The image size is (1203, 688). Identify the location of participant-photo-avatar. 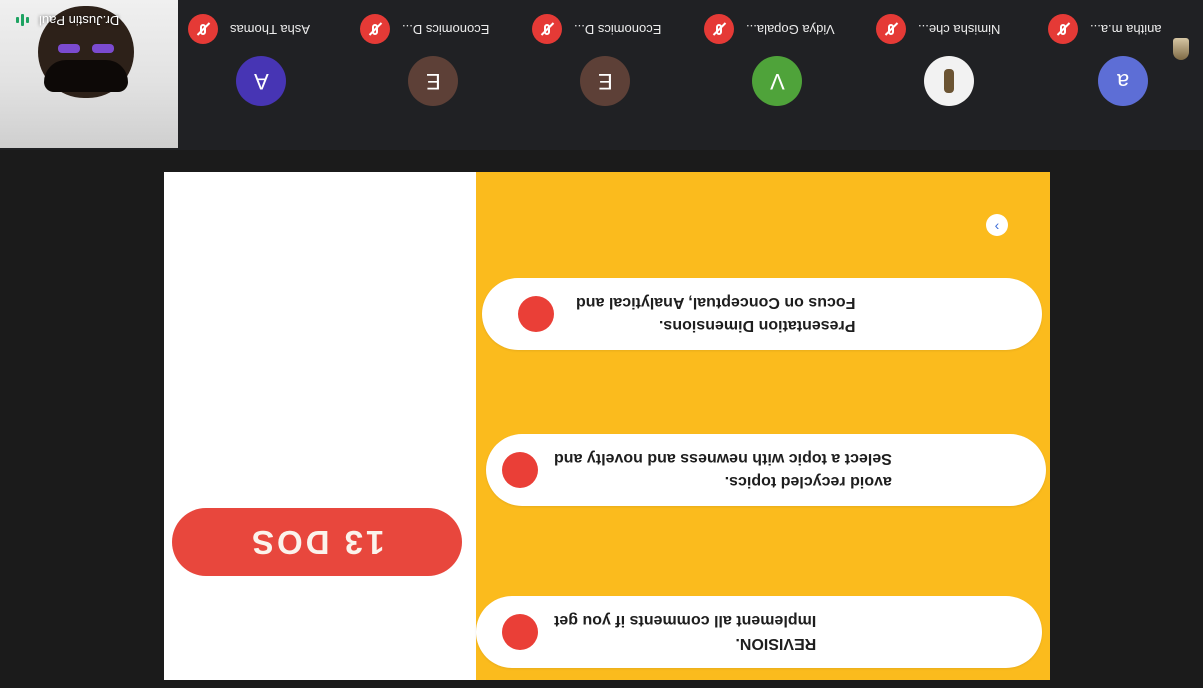
(949, 81).